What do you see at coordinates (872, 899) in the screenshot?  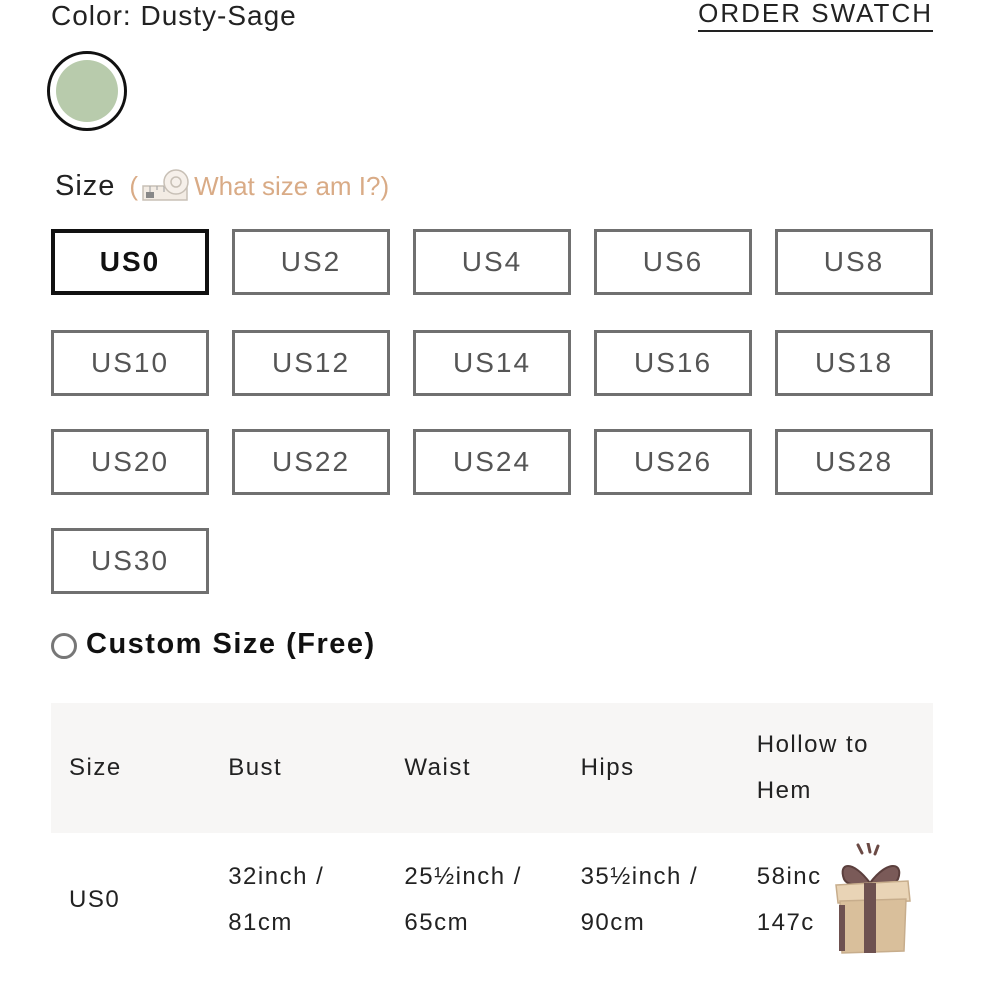 I see `gift-box-icon` at bounding box center [872, 899].